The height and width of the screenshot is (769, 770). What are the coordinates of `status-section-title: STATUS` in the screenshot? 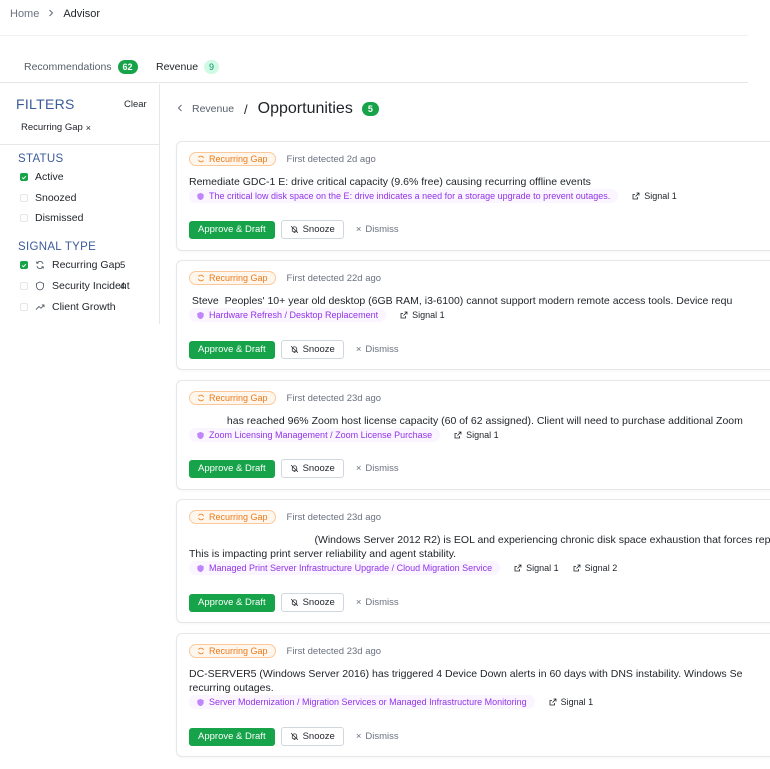 It's located at (41, 159).